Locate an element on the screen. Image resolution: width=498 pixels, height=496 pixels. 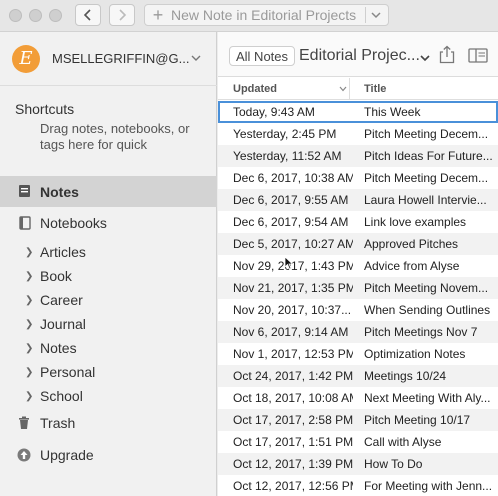
note-date: Yesterday, 2:45 PM is located at coordinates (285, 134).